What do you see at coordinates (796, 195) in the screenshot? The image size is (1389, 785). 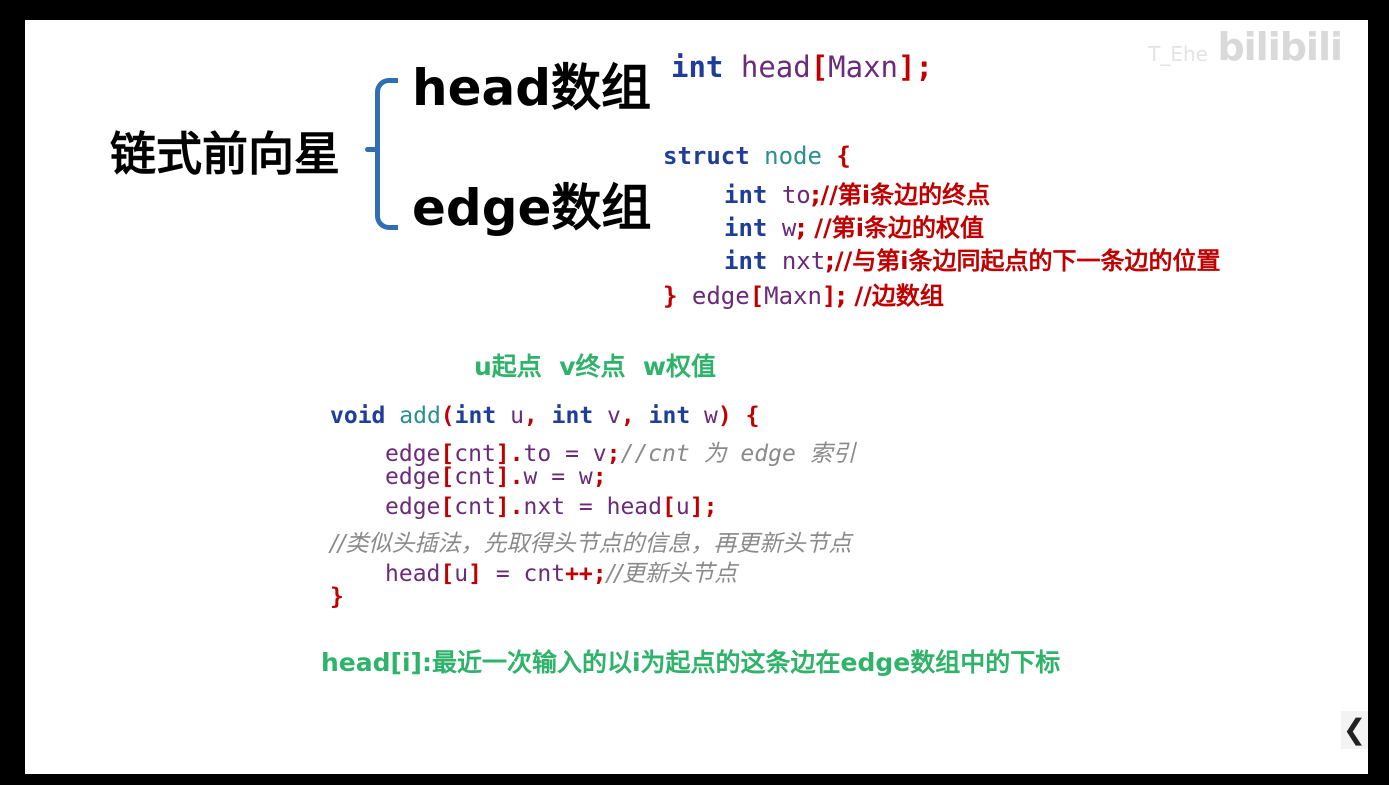 I see `code-token: to` at bounding box center [796, 195].